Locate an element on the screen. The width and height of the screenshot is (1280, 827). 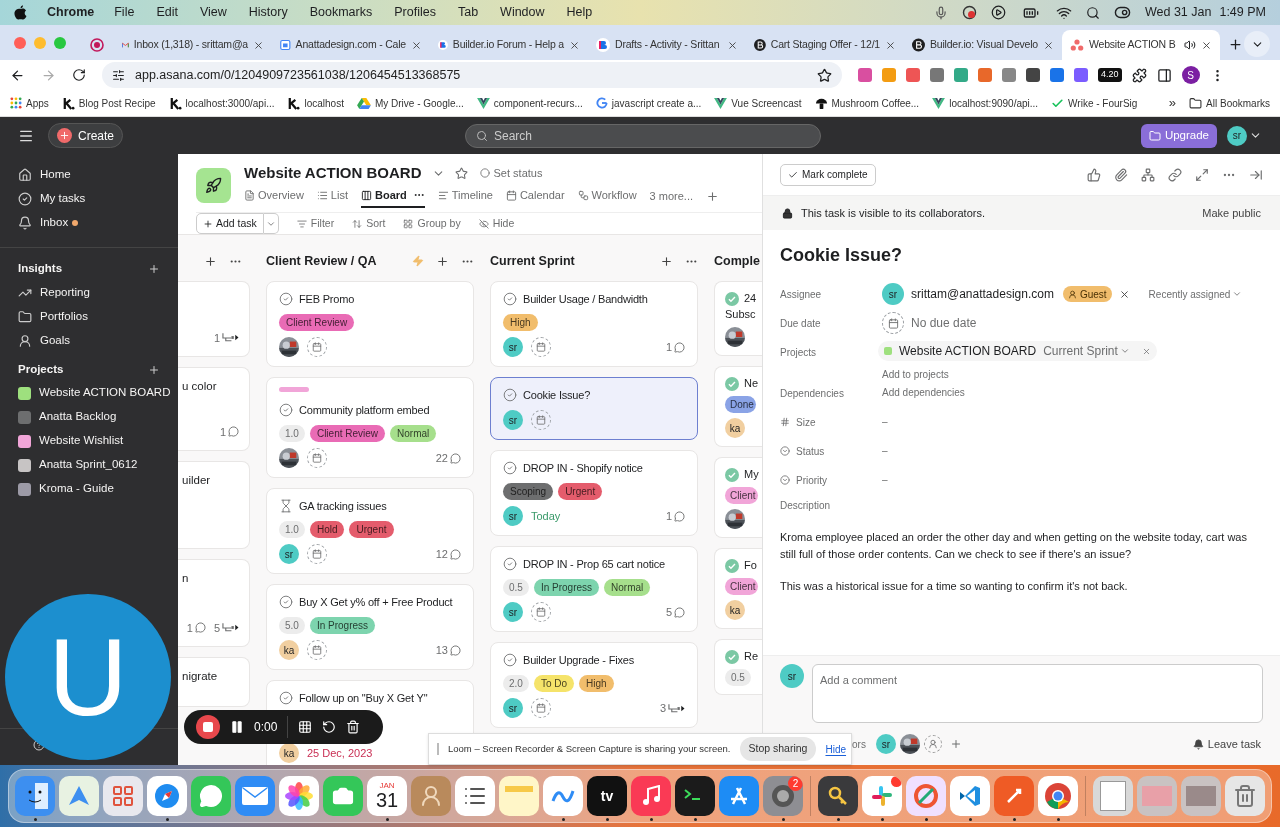
sidebar-item: Website Wishlist is located at coordinates (81, 441).